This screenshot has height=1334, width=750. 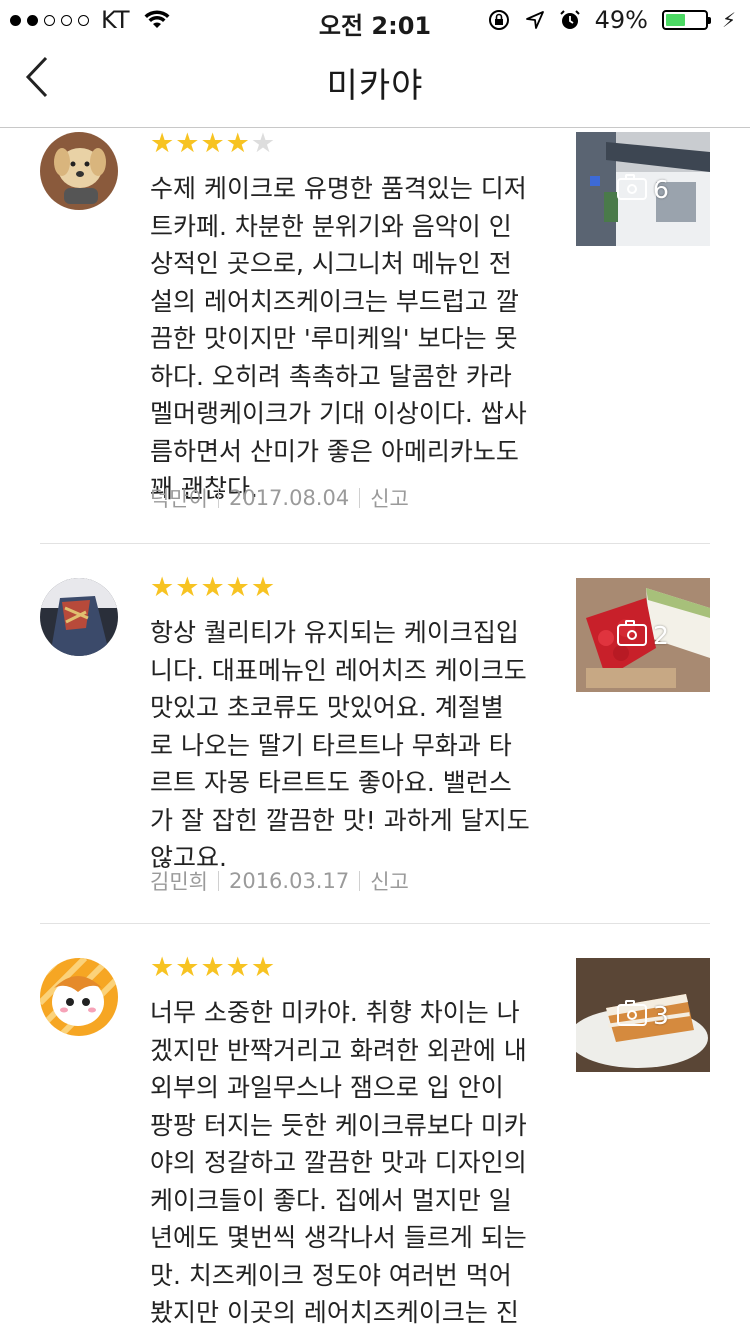 I want to click on rotation-lock-icon, so click(x=498, y=20).